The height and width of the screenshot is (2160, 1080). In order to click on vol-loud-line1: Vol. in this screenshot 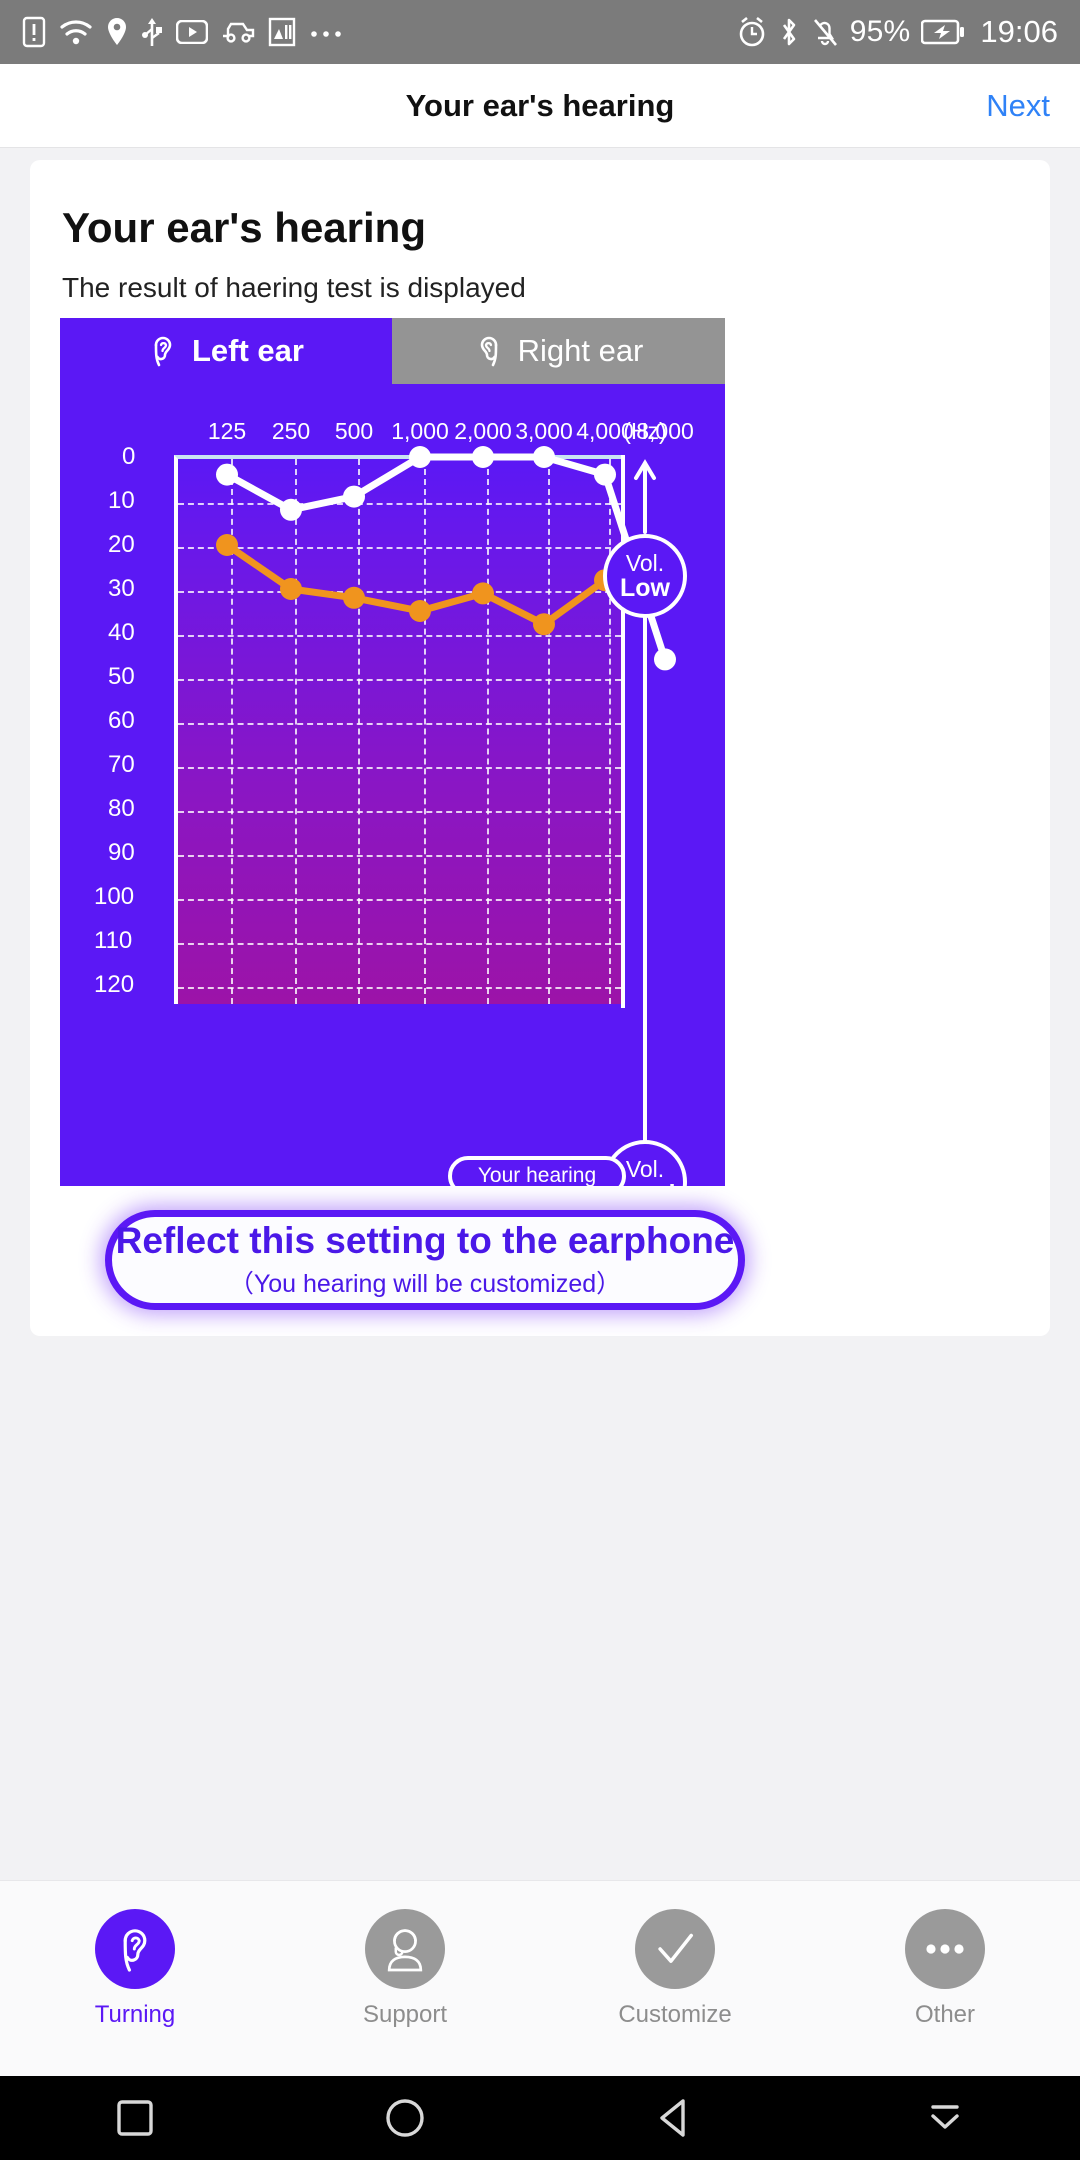, I will do `click(645, 1168)`.